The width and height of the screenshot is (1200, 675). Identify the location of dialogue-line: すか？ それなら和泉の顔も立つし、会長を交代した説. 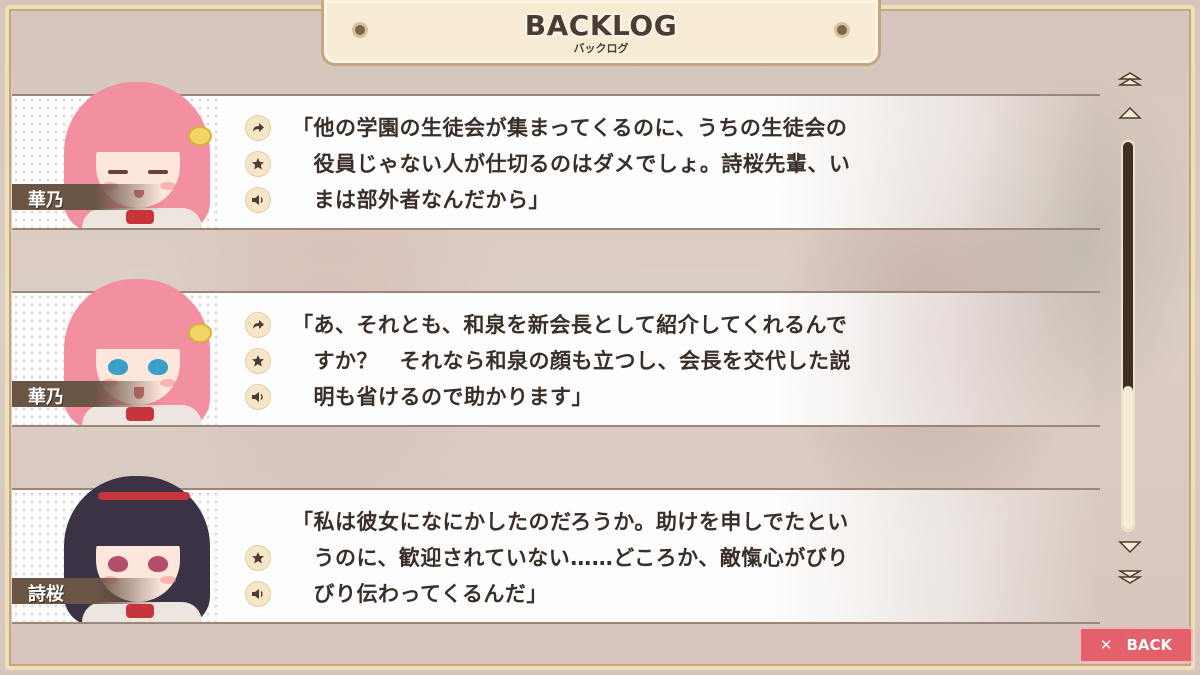
(571, 361).